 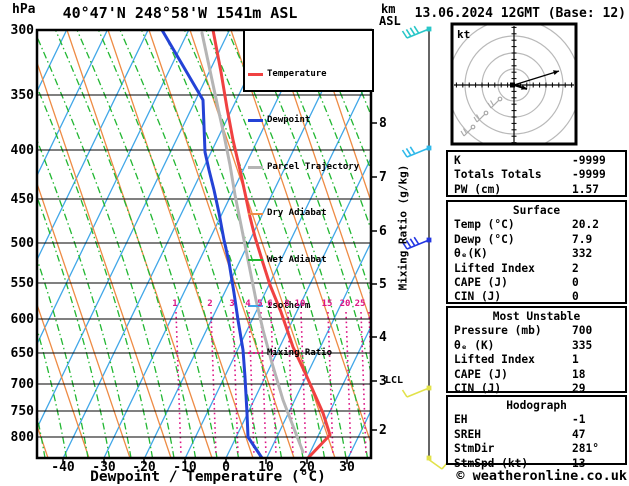 What do you see at coordinates (516, 360) in the screenshot?
I see `table-row: Lifted Index 1` at bounding box center [516, 360].